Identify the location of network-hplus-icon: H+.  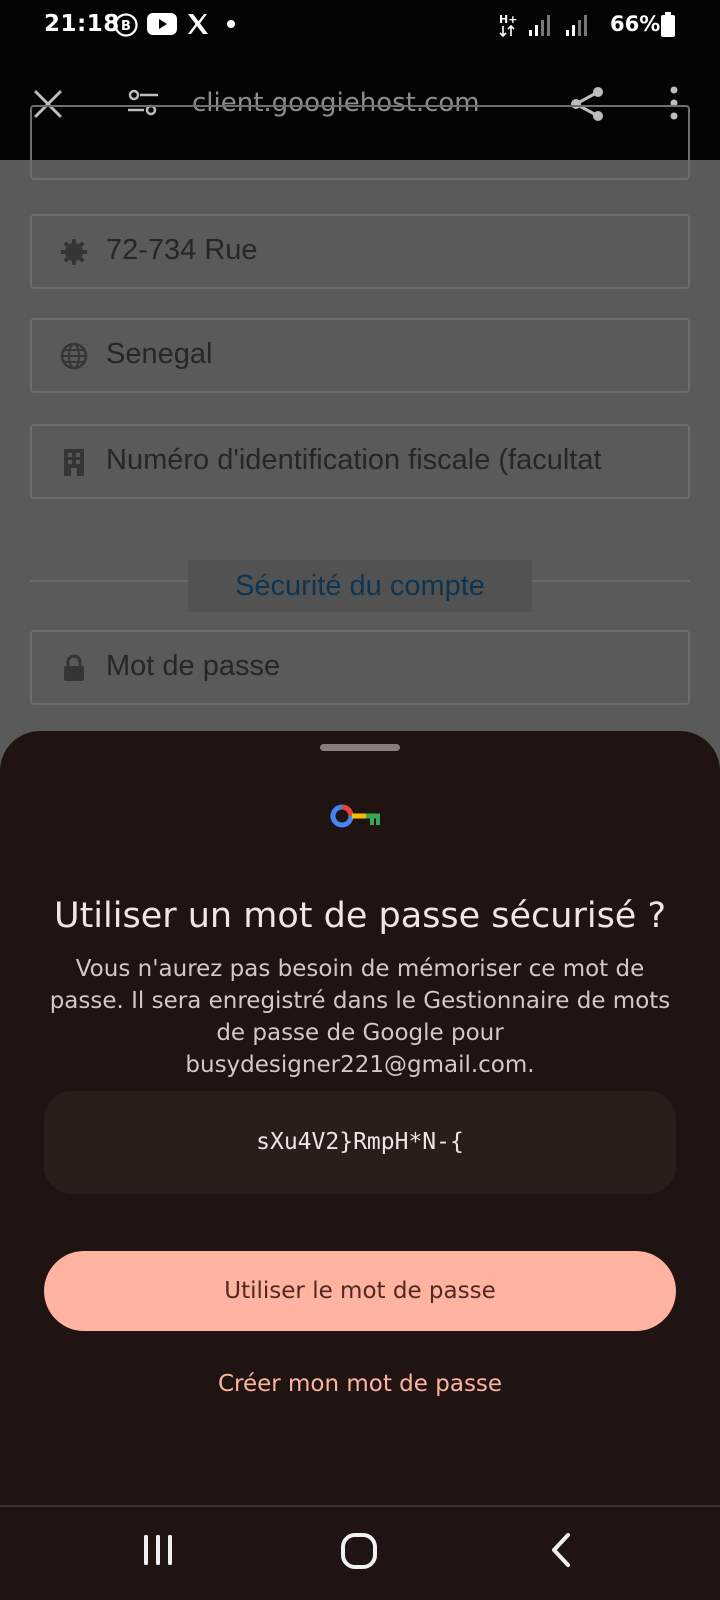
(508, 25).